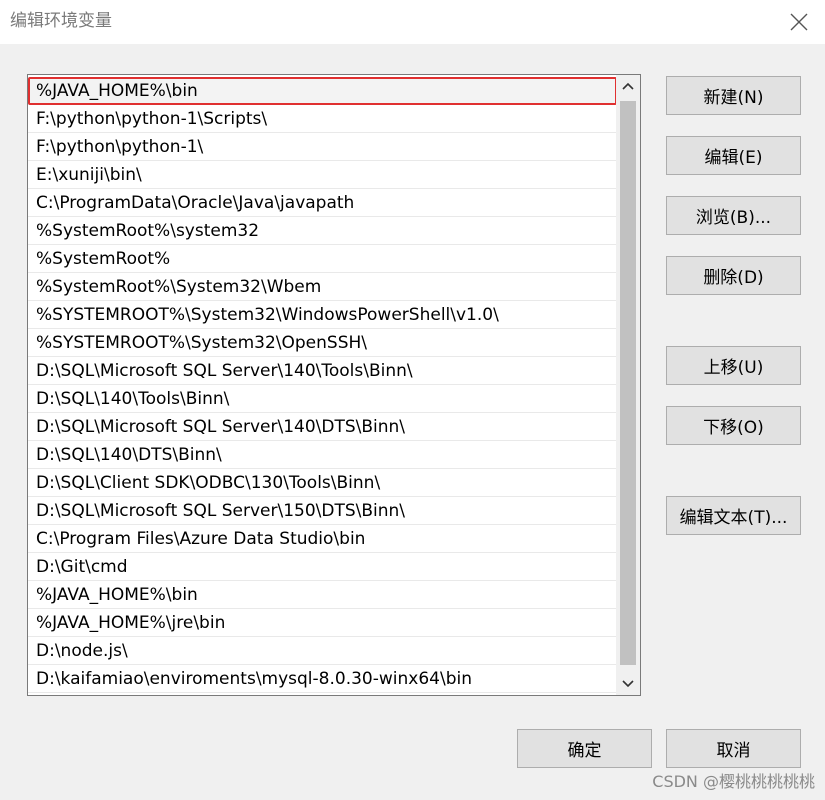 The image size is (825, 800). I want to click on list-item: %SYSTEMROOT%\System32\OpenSSH\, so click(322, 343).